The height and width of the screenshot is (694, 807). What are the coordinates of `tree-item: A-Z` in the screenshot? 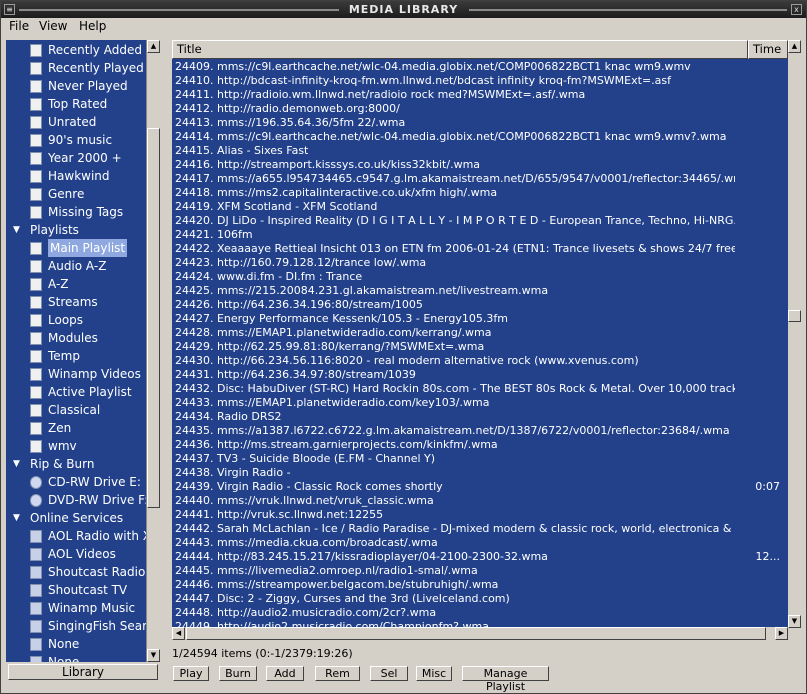 It's located at (76, 284).